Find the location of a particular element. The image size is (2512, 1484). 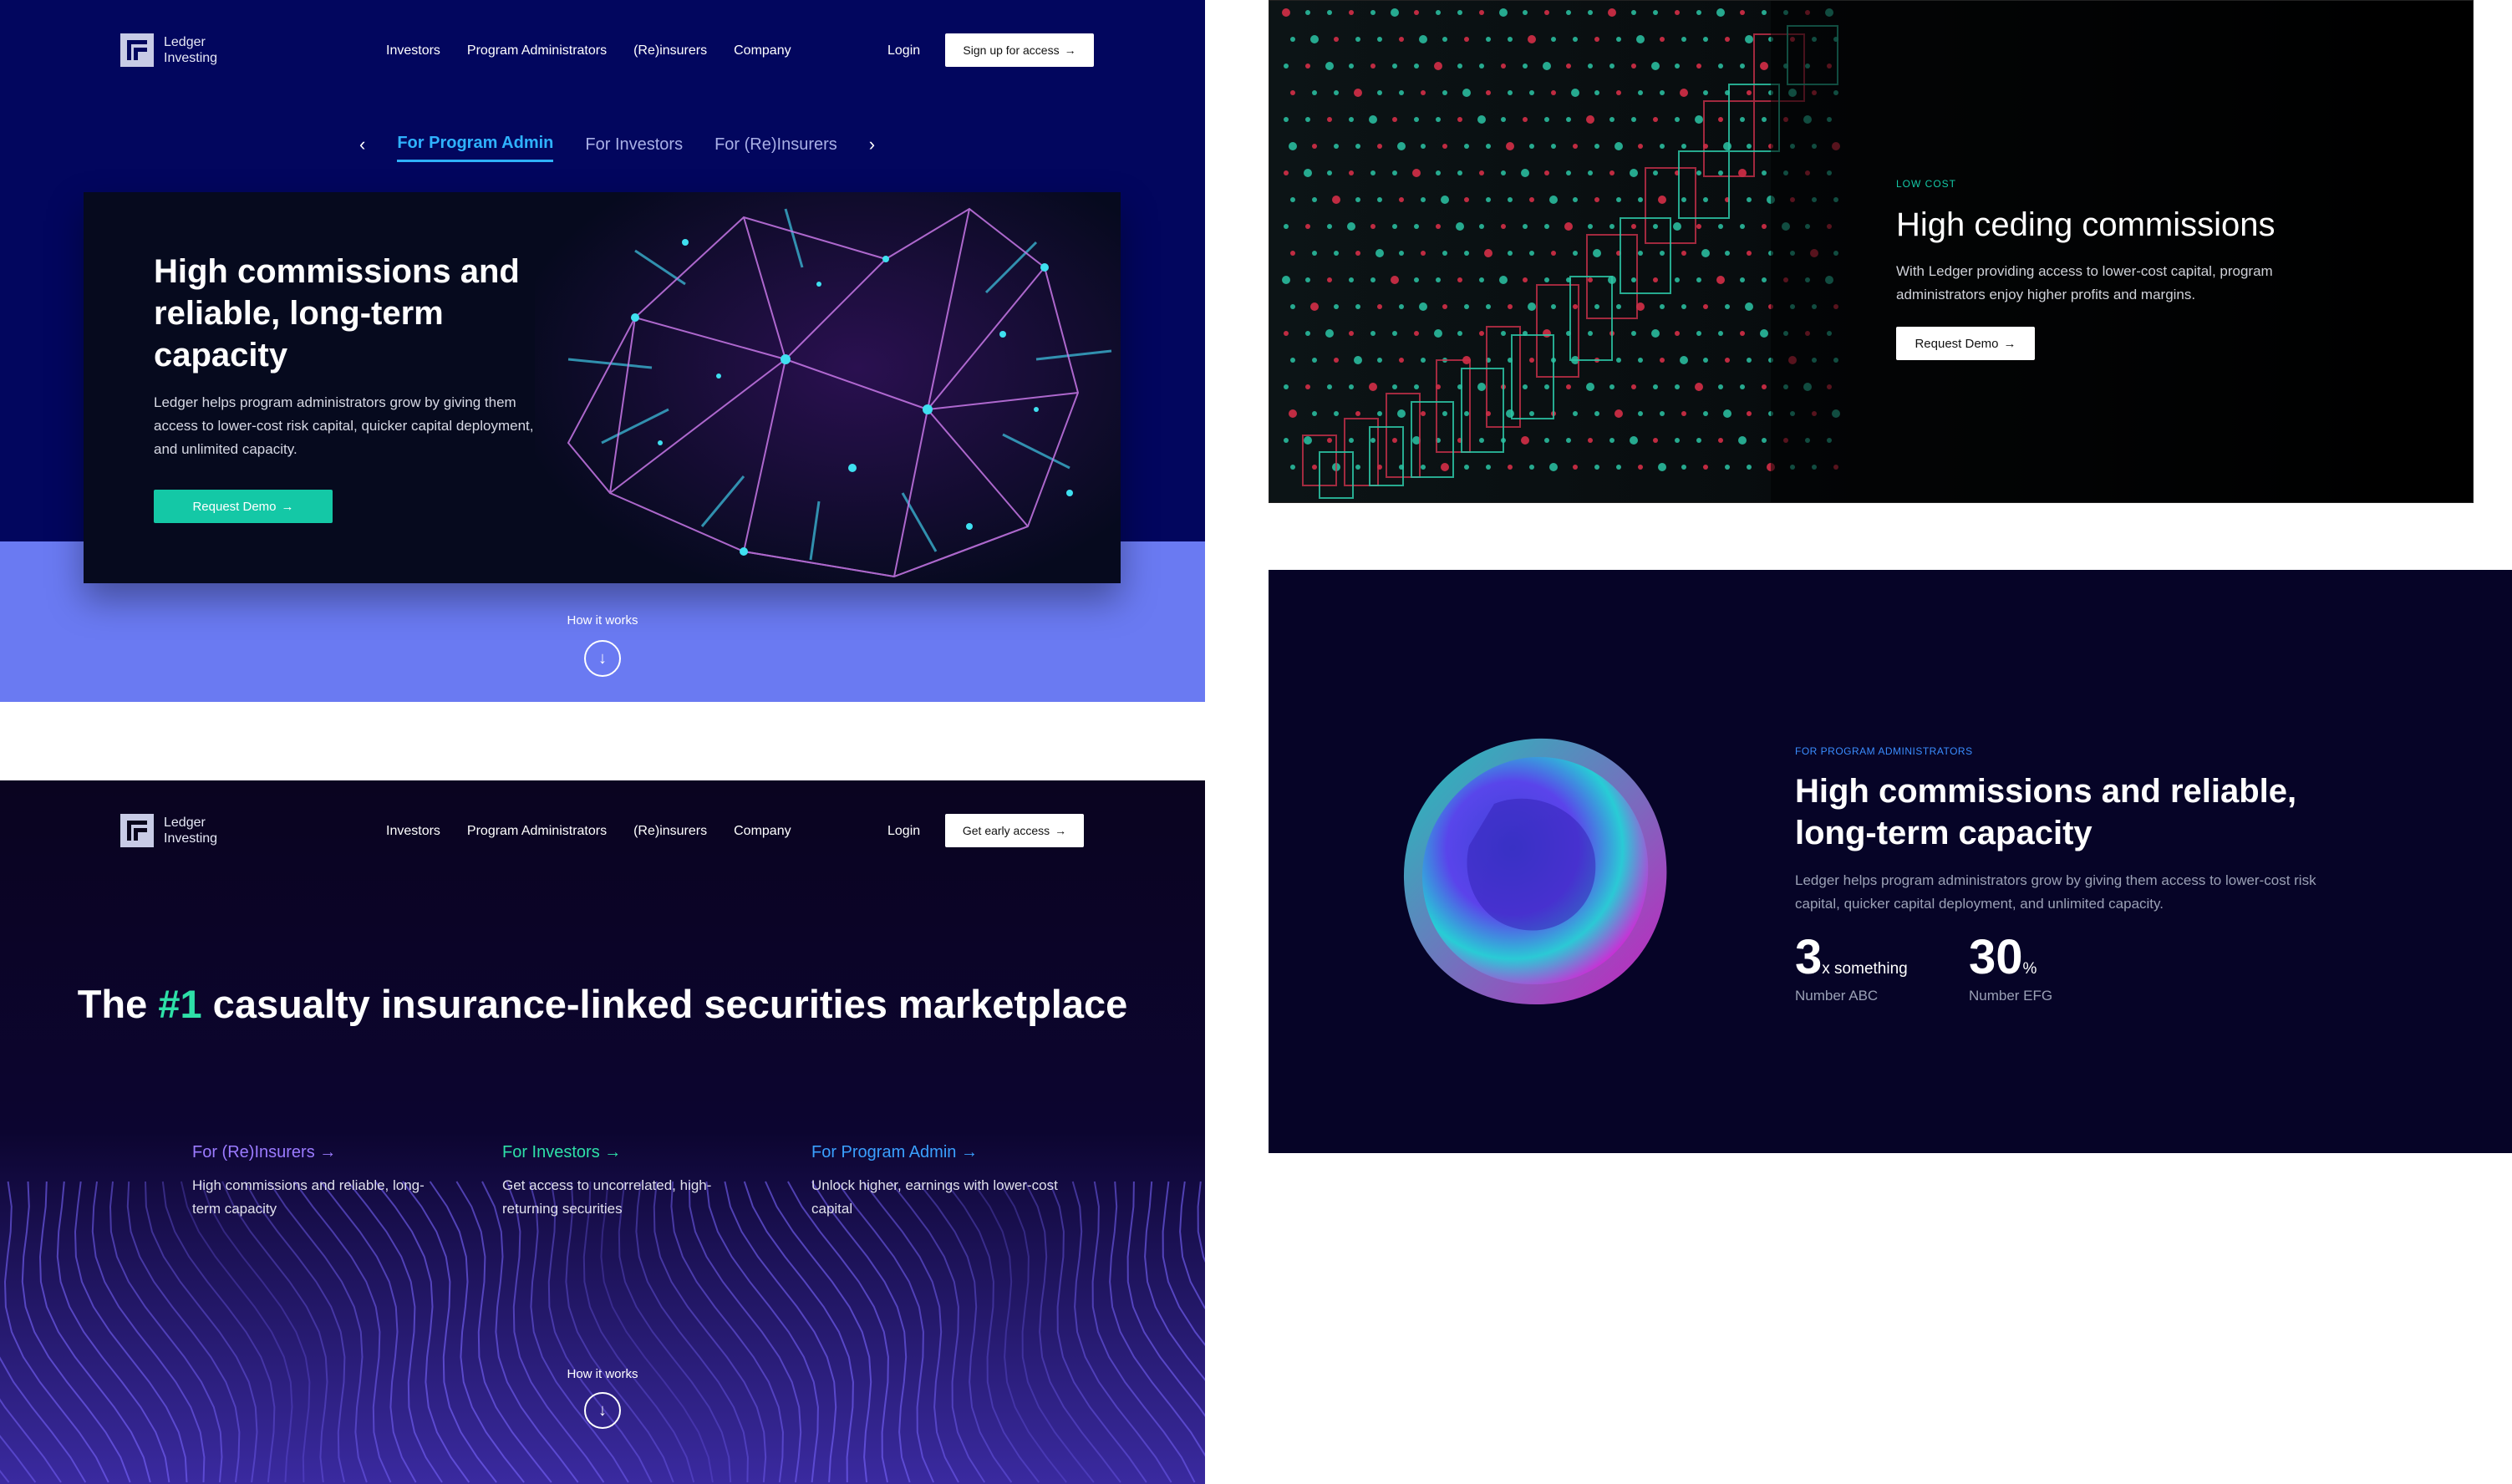

stat-label: Number EFG is located at coordinates (2011, 996).